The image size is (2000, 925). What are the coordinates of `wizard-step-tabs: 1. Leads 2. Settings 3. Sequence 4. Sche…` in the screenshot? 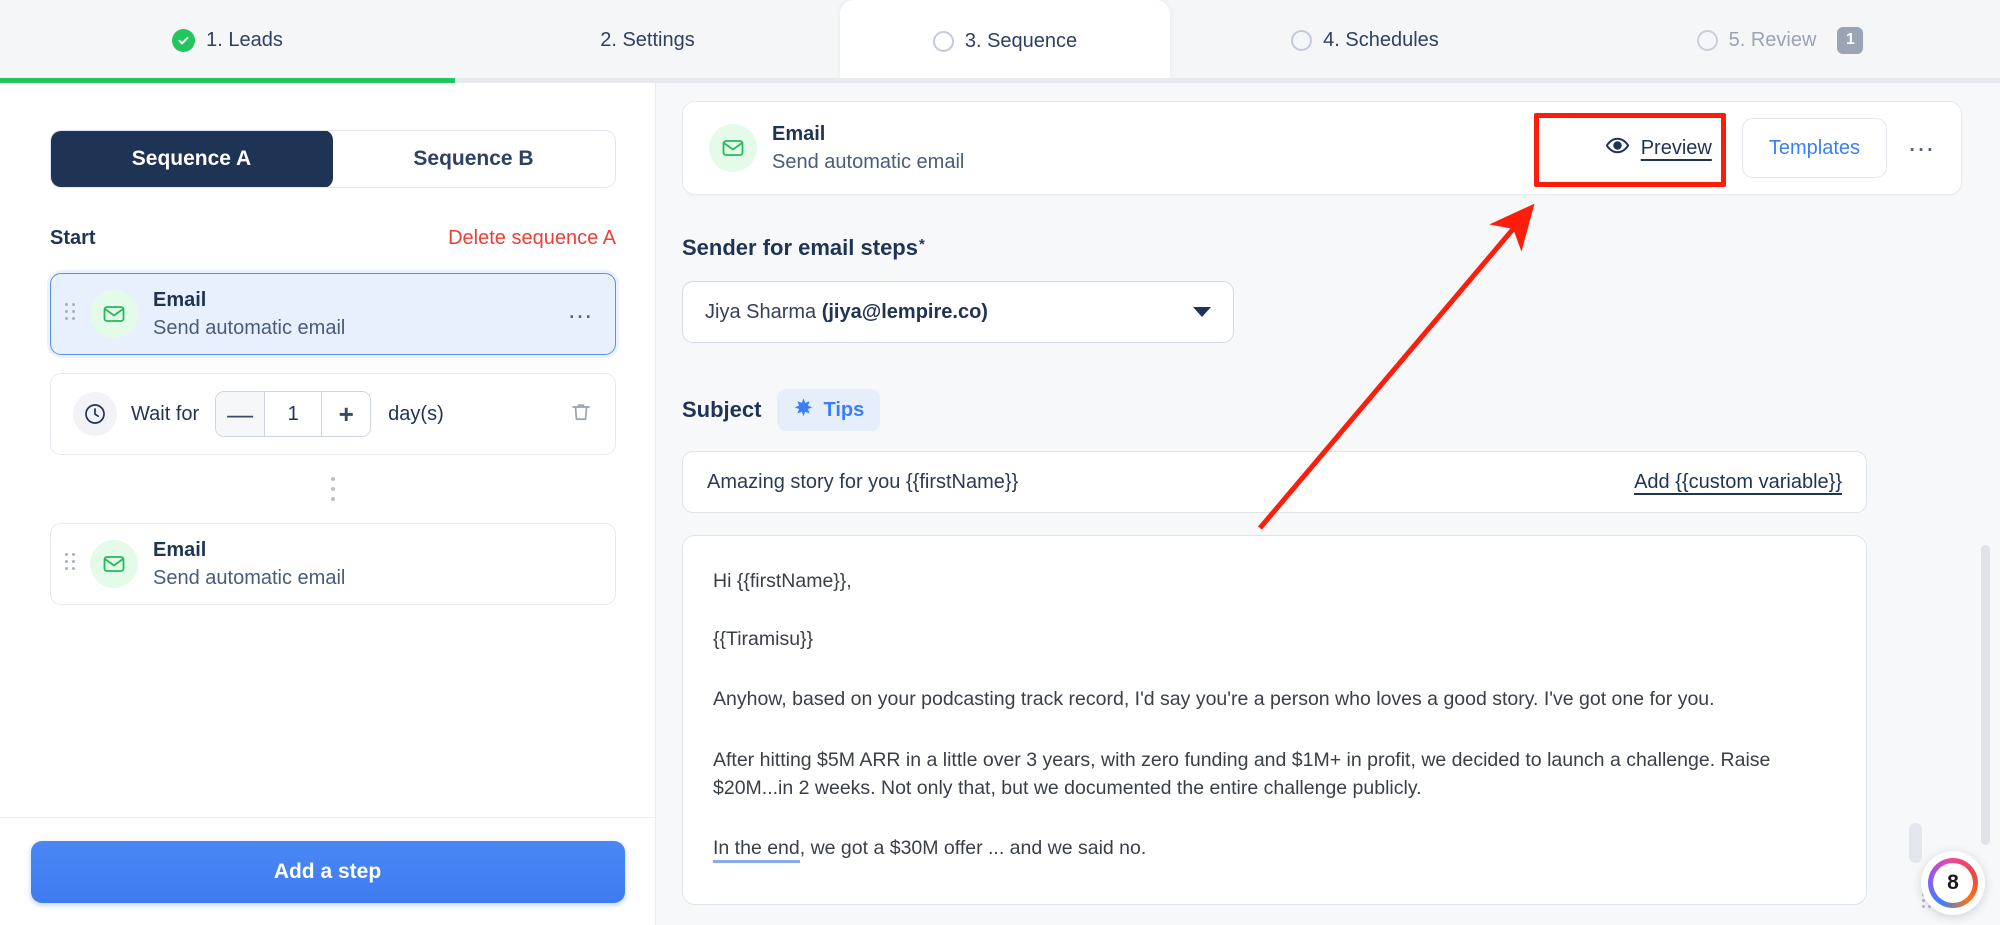 It's located at (1000, 41).